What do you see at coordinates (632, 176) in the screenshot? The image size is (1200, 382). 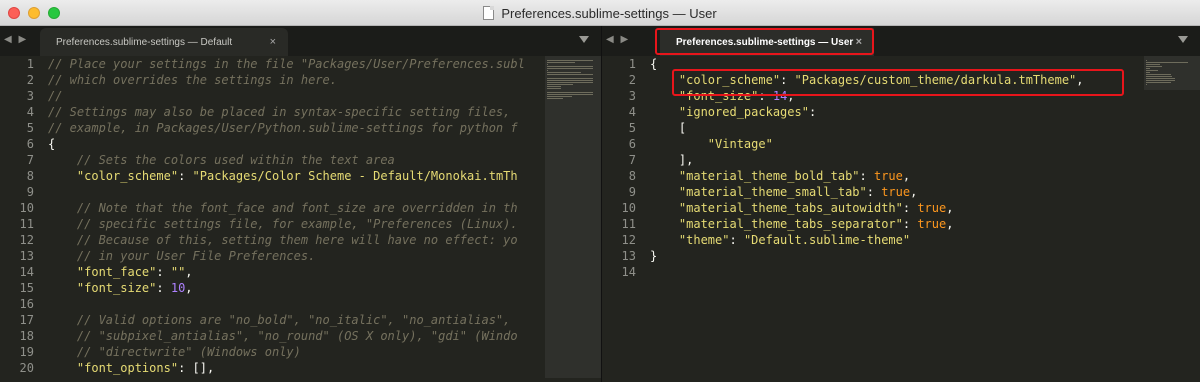 I see `line-number: 8` at bounding box center [632, 176].